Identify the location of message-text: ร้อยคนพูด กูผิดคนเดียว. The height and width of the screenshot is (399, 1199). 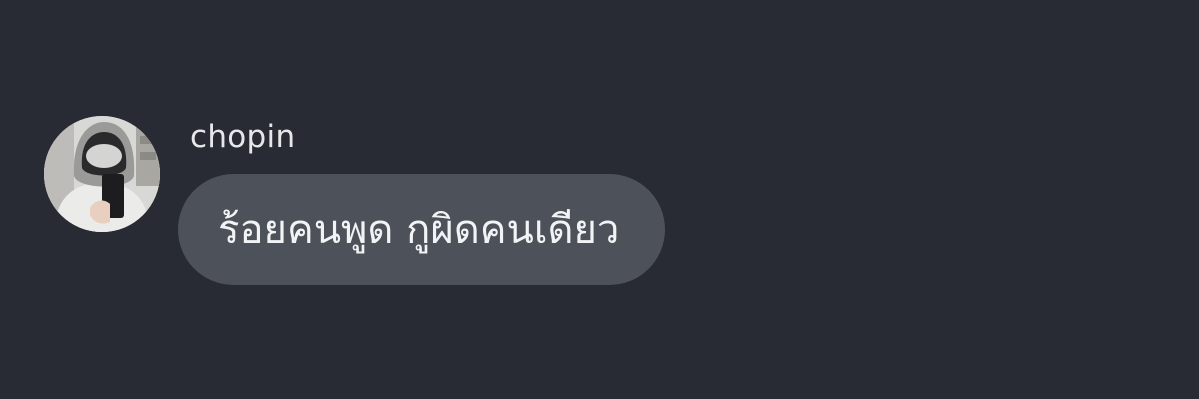
(419, 229).